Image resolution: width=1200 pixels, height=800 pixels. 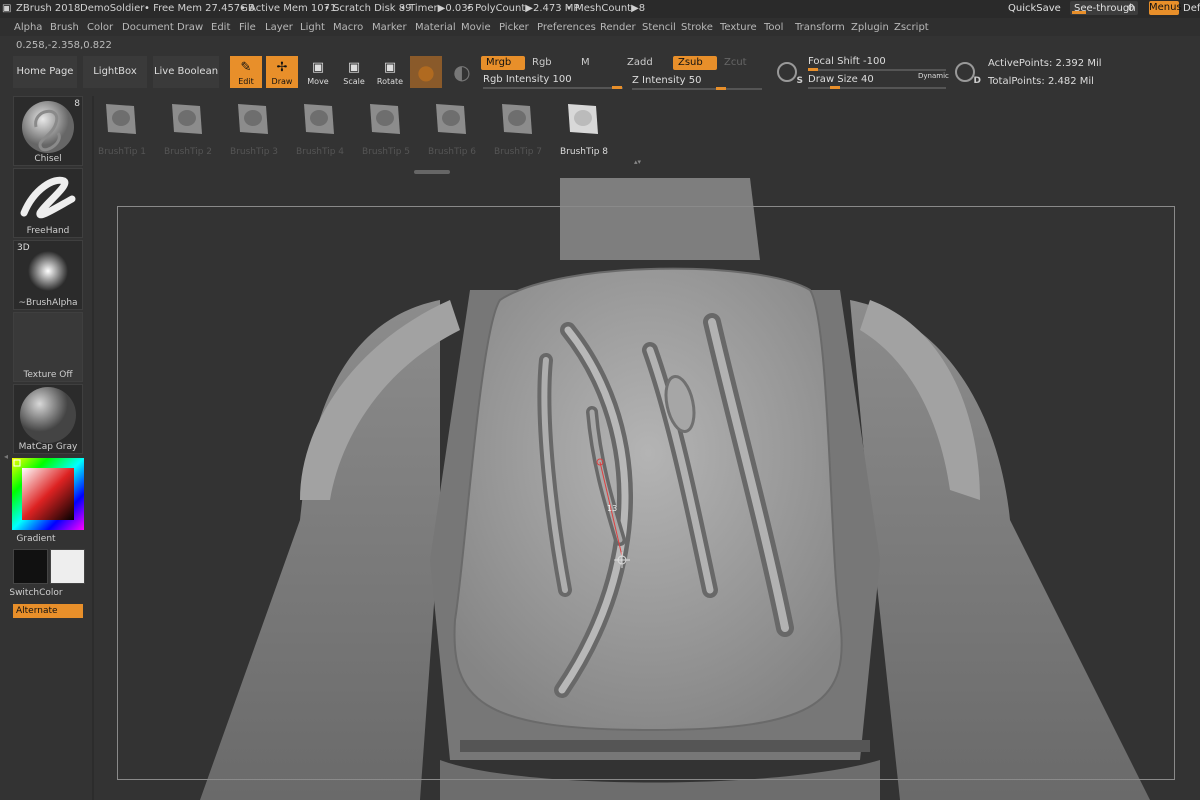 What do you see at coordinates (553, 88) in the screenshot?
I see `rgb-intensity-track` at bounding box center [553, 88].